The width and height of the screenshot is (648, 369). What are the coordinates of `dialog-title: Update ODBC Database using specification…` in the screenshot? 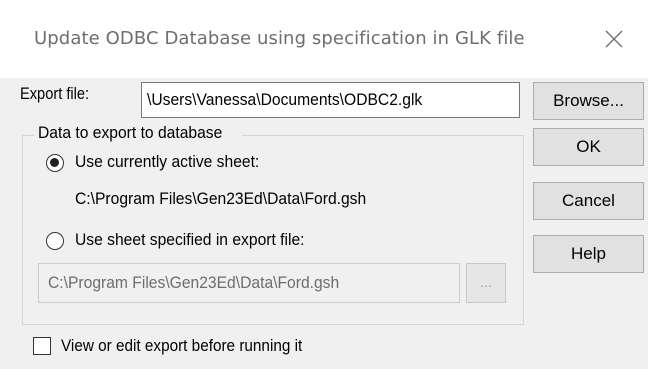 It's located at (279, 38).